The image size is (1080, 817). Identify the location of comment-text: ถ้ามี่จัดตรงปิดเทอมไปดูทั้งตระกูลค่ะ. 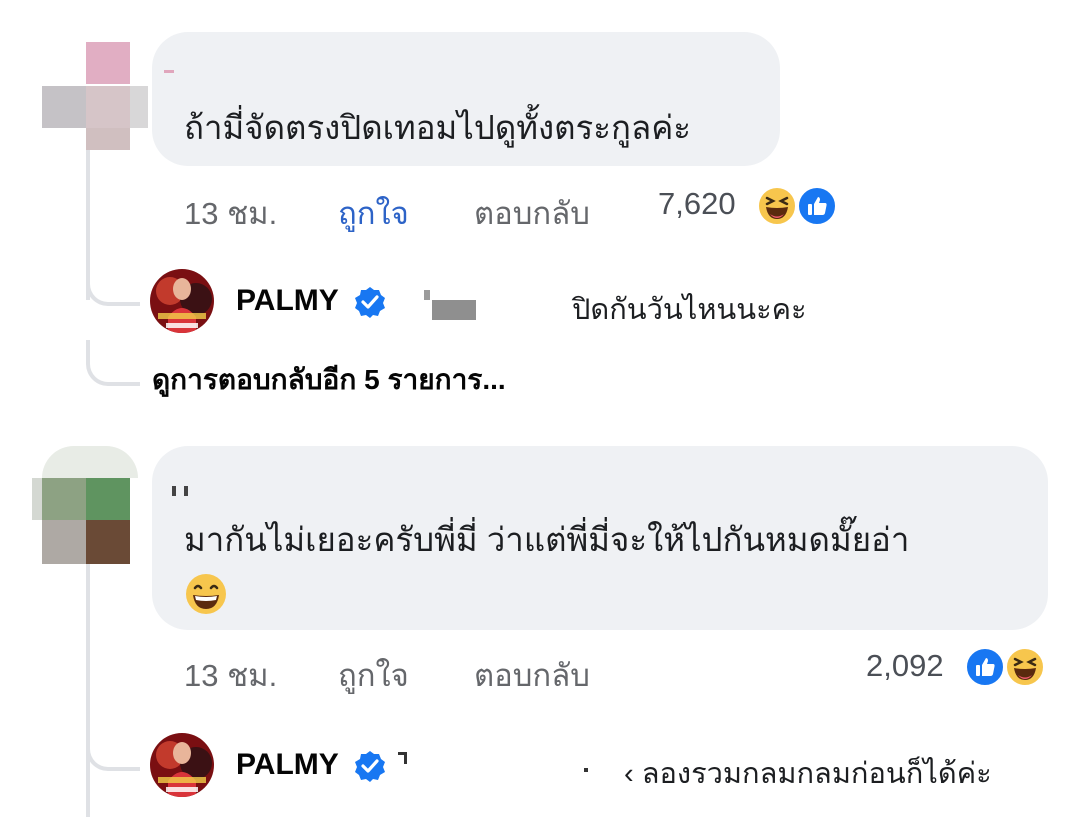
(438, 127).